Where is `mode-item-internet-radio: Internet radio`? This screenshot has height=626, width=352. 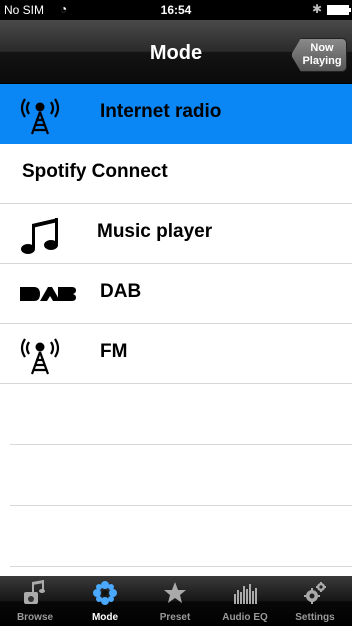 mode-item-internet-radio: Internet radio is located at coordinates (176, 114).